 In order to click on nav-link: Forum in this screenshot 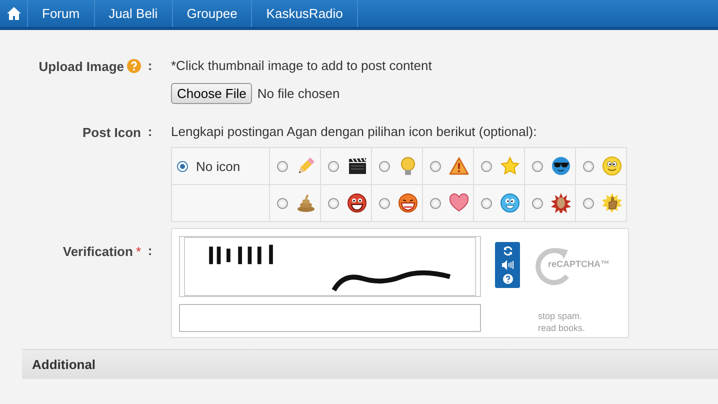, I will do `click(61, 13)`.